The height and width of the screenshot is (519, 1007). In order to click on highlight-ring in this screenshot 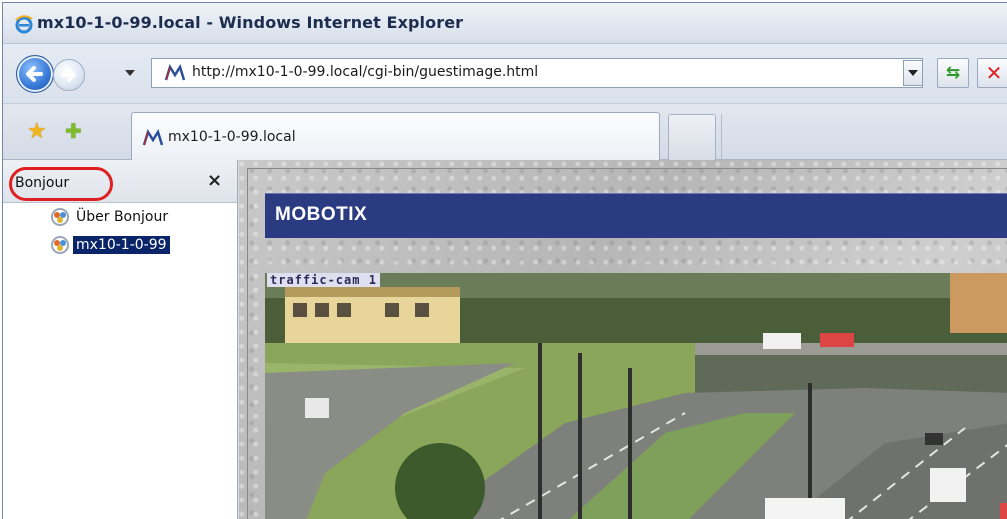, I will do `click(61, 184)`.